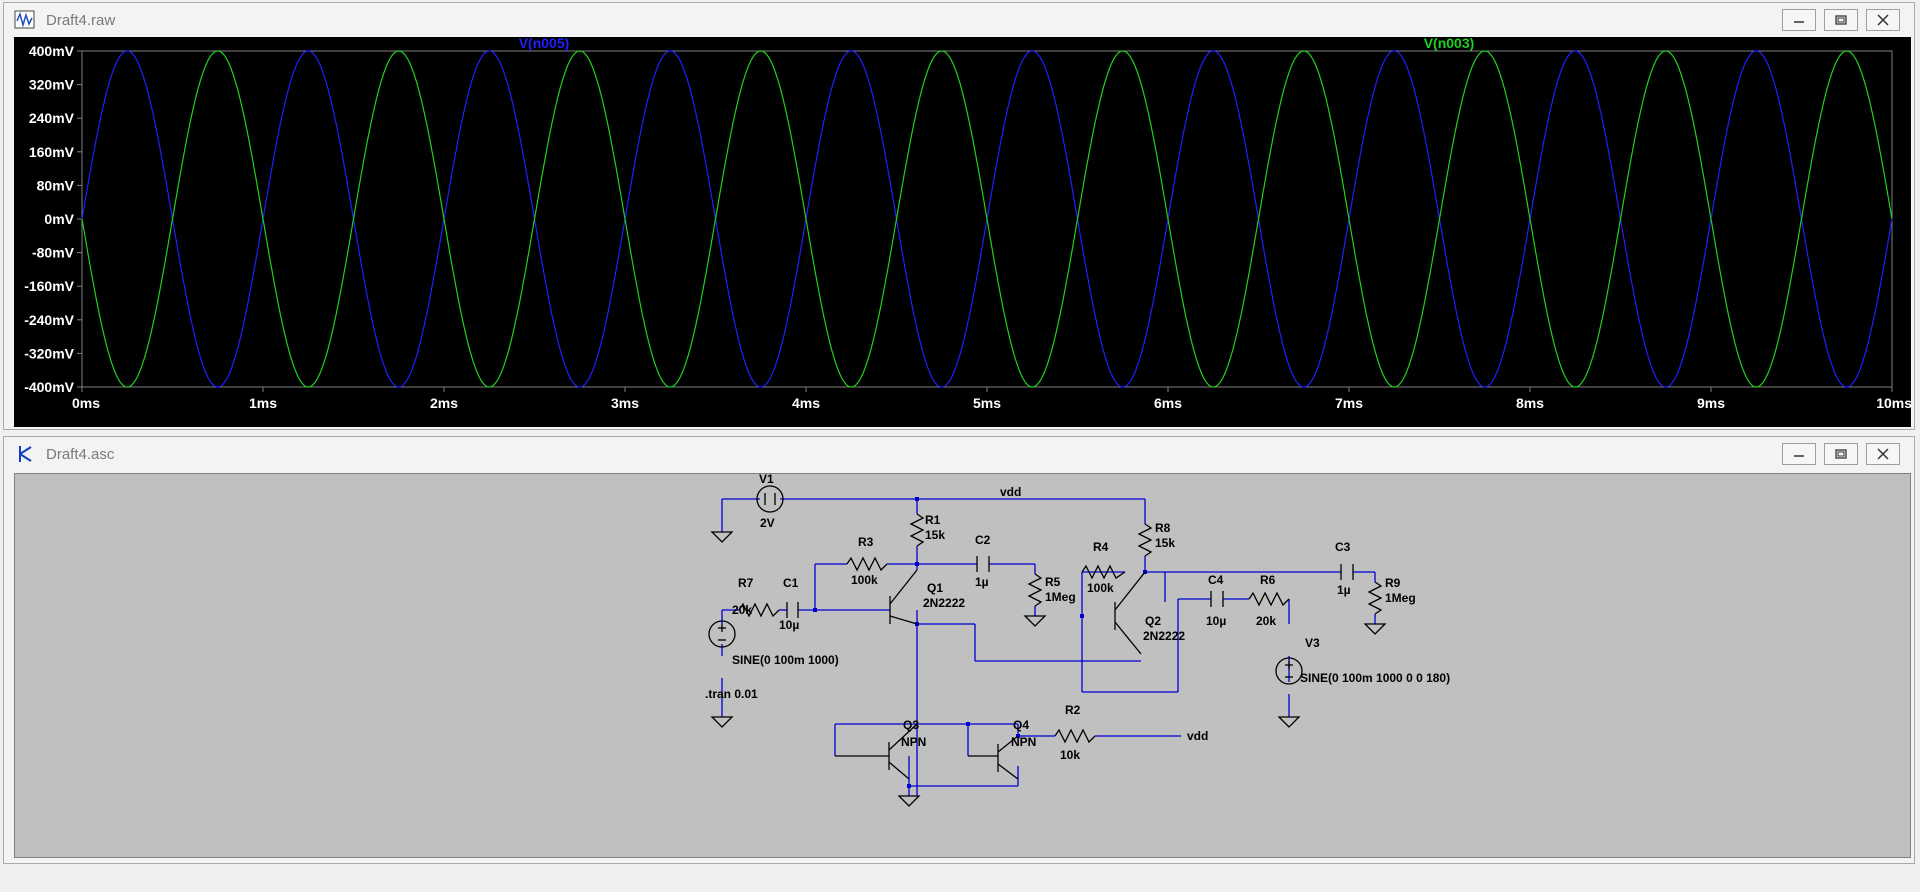 The height and width of the screenshot is (892, 1920). What do you see at coordinates (49, 387) in the screenshot?
I see `y-tick-label: -400mV` at bounding box center [49, 387].